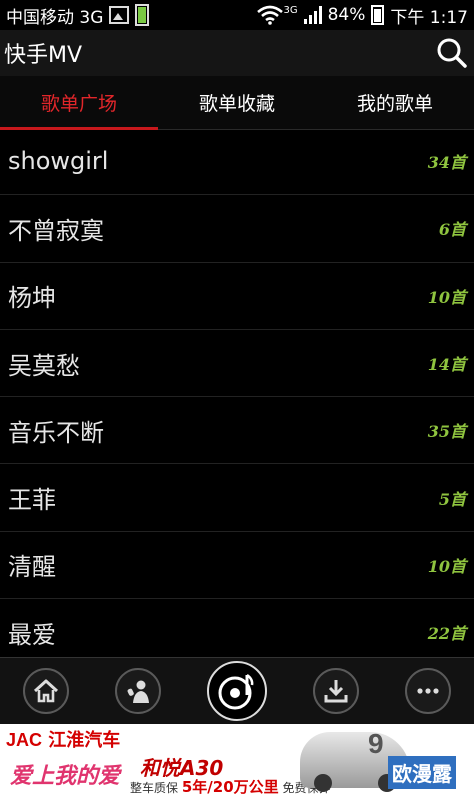 Image resolution: width=474 pixels, height=794 pixels. I want to click on tab-playlist-square: 歌单广场, so click(79, 103).